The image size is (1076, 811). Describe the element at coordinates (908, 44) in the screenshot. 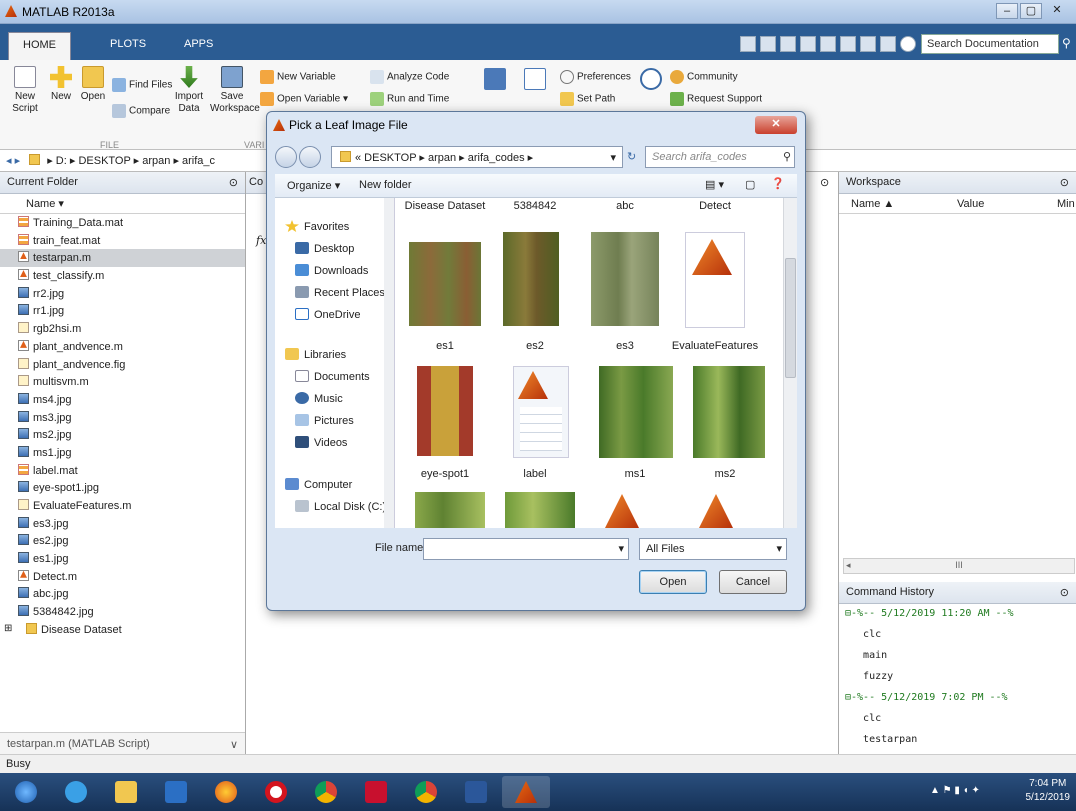

I see `help-icon` at that location.